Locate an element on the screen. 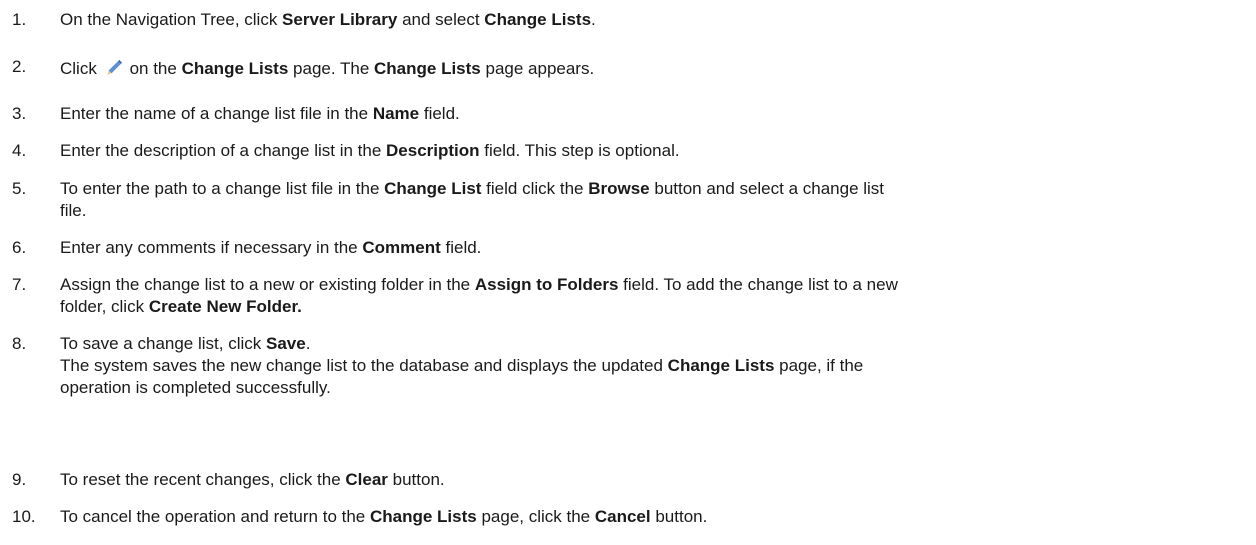 Image resolution: width=1256 pixels, height=545 pixels. step-number: 7. is located at coordinates (19, 284).